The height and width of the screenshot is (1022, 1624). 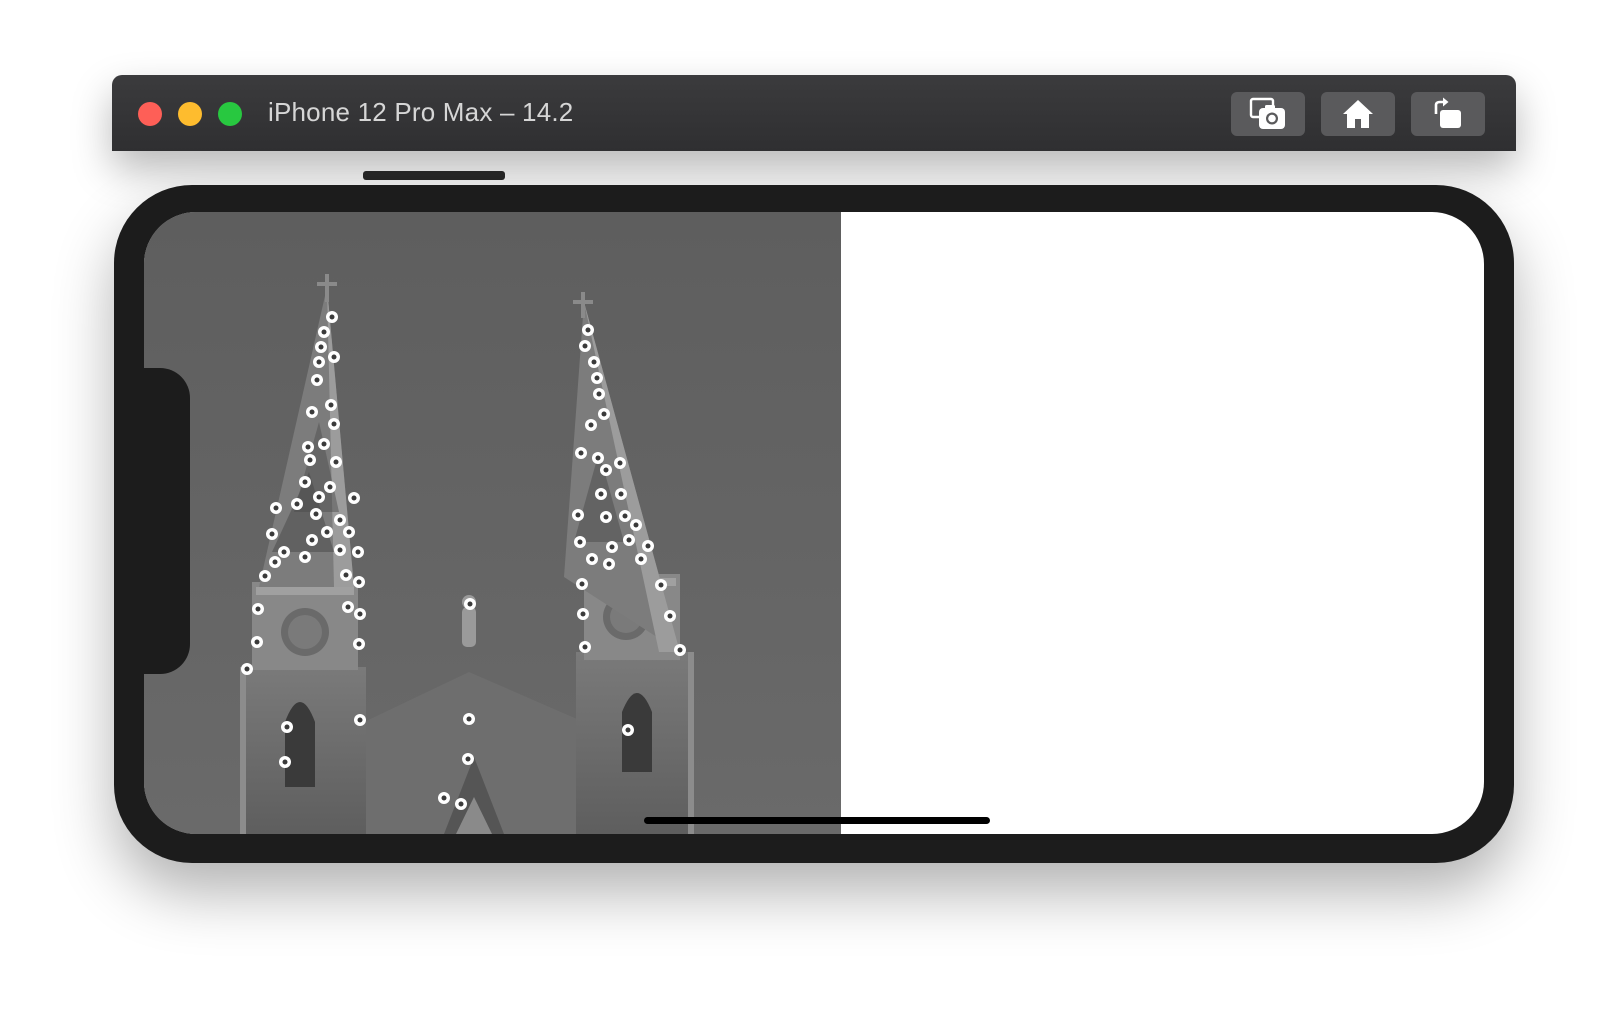 I want to click on minimize-button, so click(x=190, y=114).